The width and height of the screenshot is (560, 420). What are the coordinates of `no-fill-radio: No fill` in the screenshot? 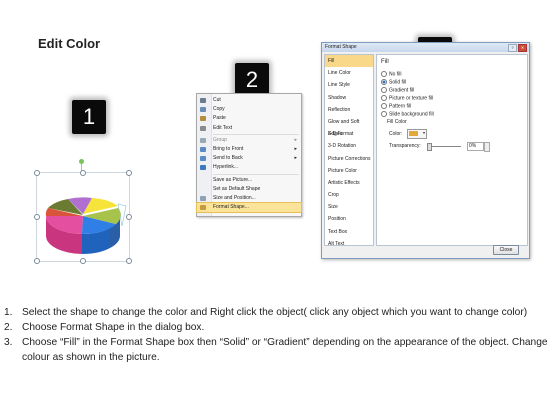 It's located at (391, 74).